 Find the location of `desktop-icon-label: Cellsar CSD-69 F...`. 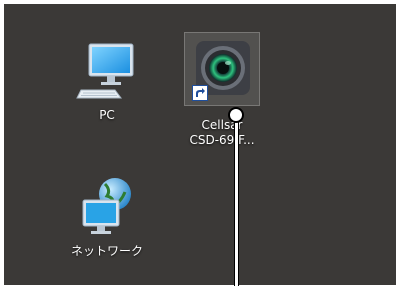

desktop-icon-label: Cellsar CSD-69 F... is located at coordinates (222, 132).